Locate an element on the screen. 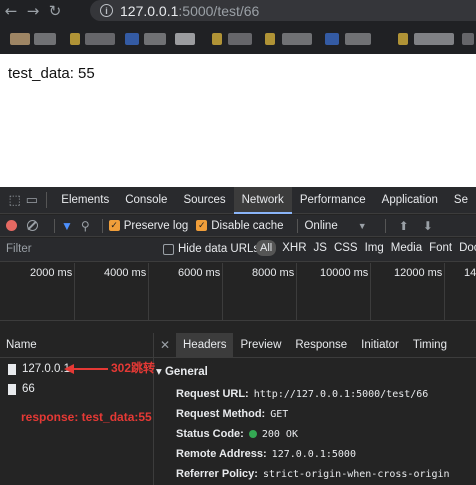 The width and height of the screenshot is (476, 485). request-name: 127.0.0.1 is located at coordinates (46, 369).